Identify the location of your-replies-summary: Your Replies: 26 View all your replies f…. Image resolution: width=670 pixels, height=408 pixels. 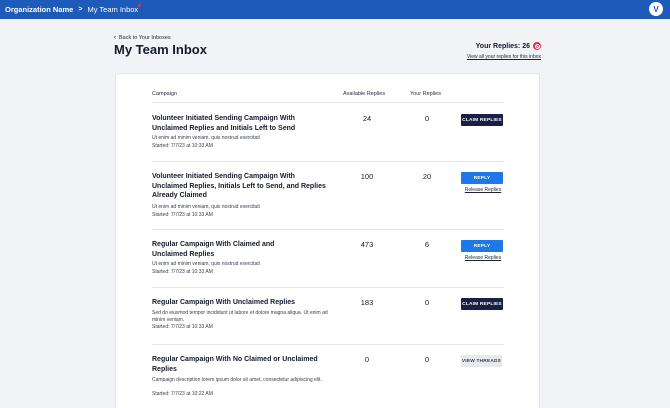
(504, 51).